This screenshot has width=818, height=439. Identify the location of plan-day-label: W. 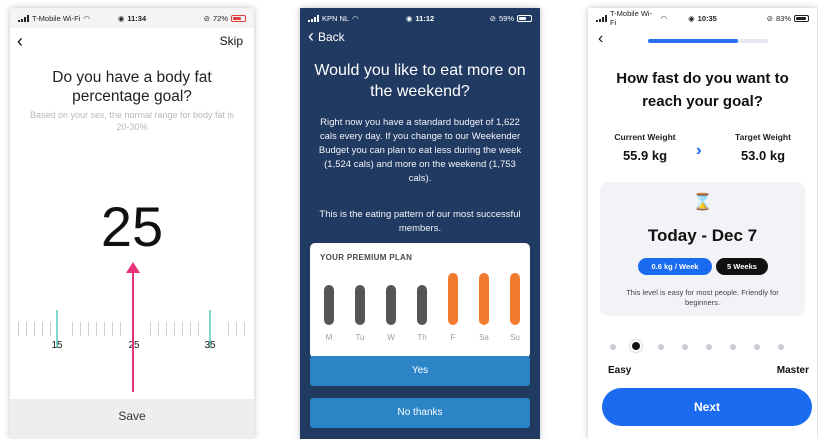
(391, 337).